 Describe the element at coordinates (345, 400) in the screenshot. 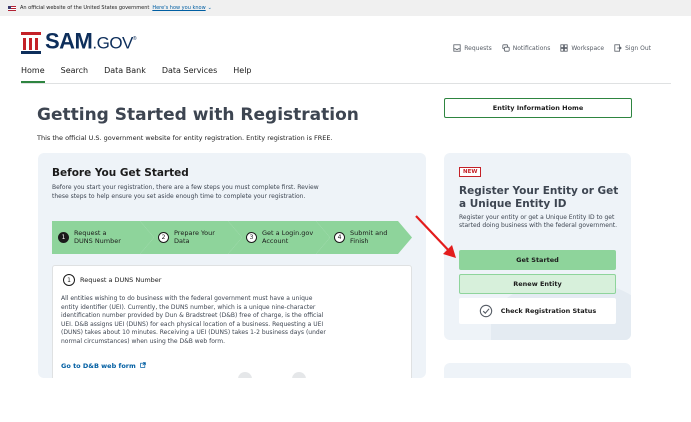

I see `viewport-cutoff` at that location.